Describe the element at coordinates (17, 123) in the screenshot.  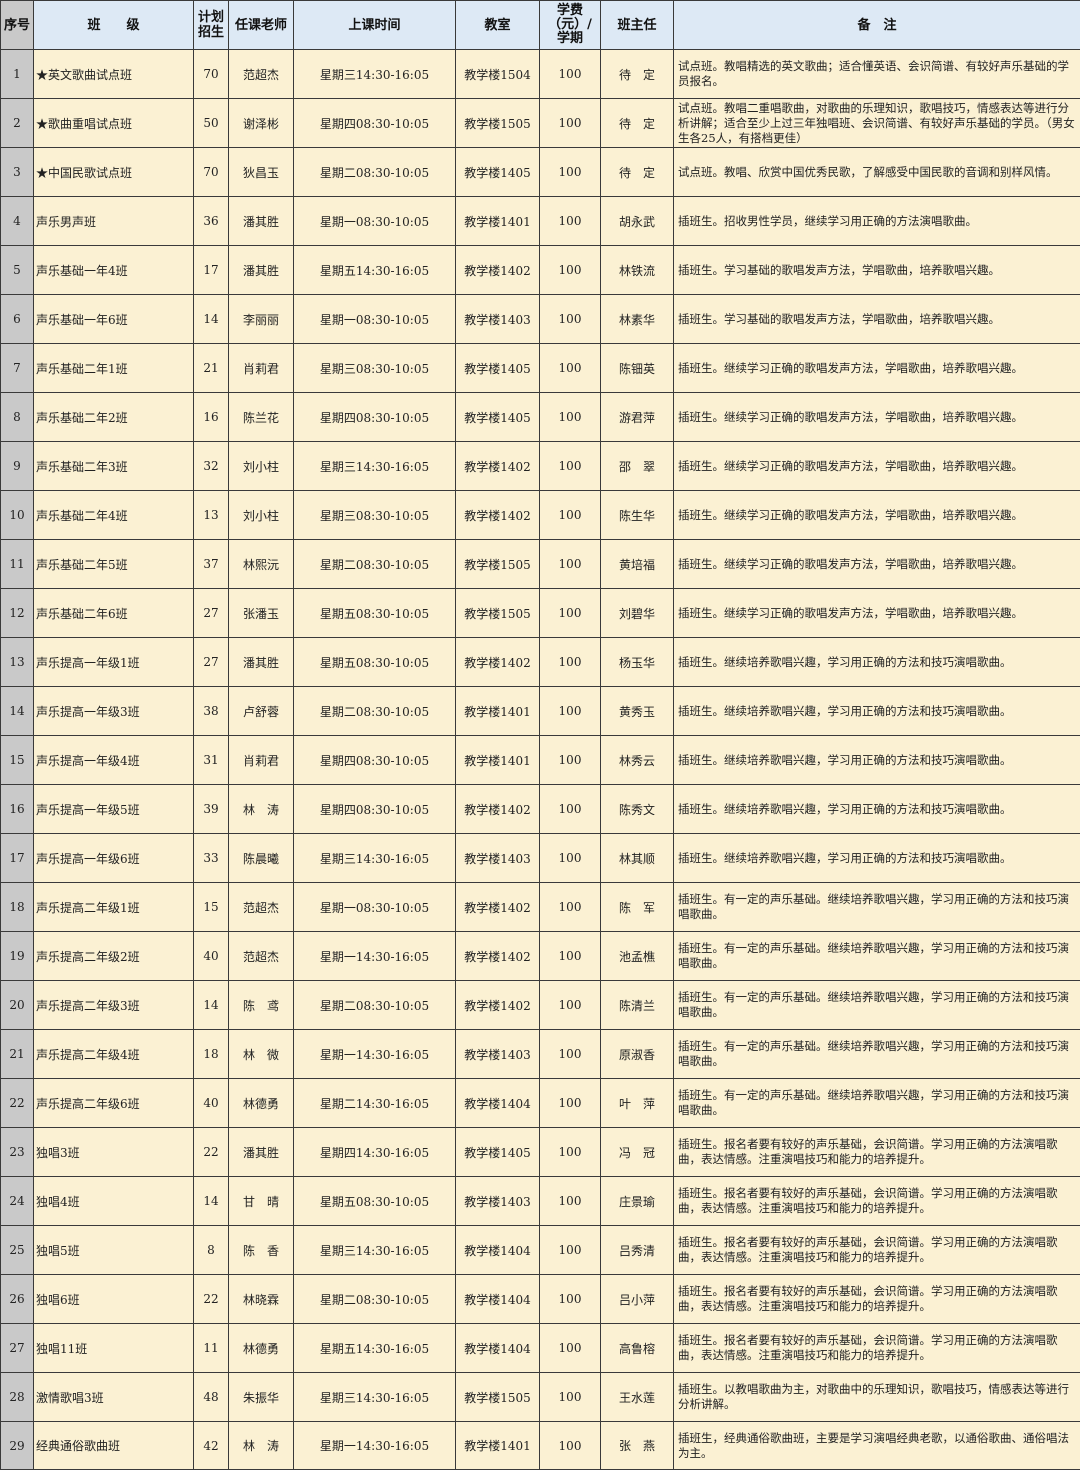
I see `cell-index: 2` at that location.